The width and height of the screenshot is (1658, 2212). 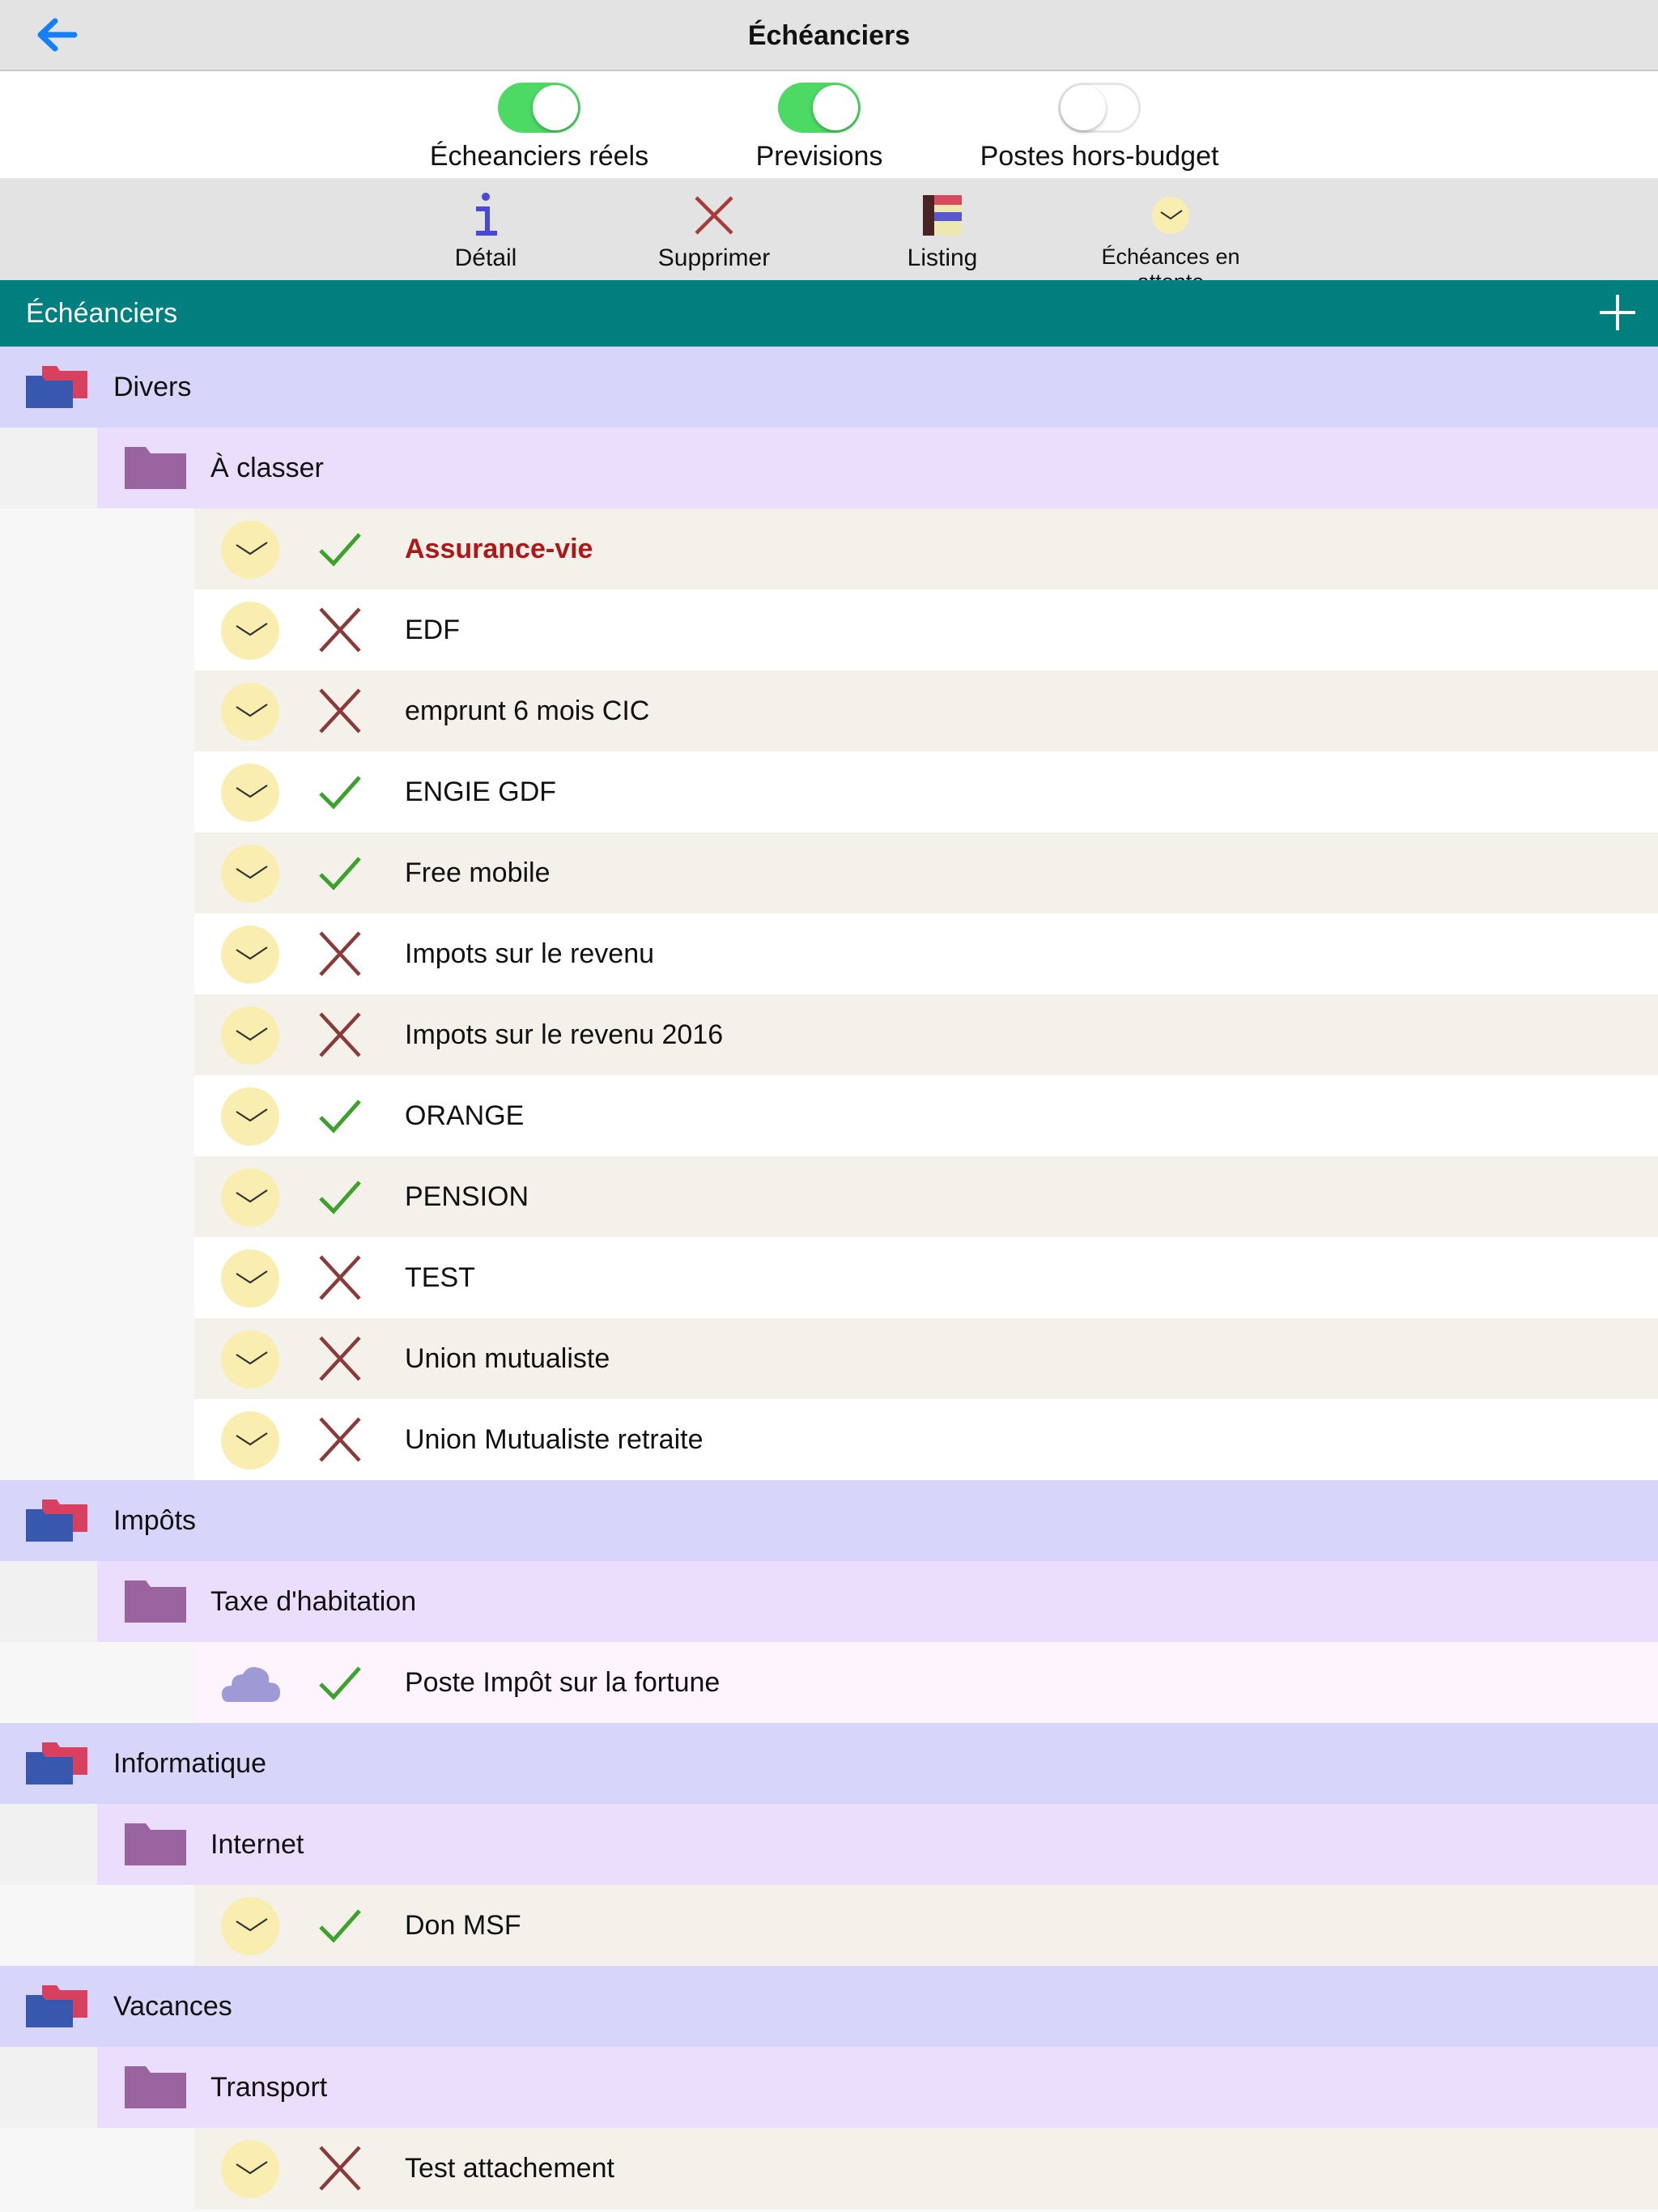 I want to click on schedule-cell: Union Mutualiste retraite, so click(x=926, y=1439).